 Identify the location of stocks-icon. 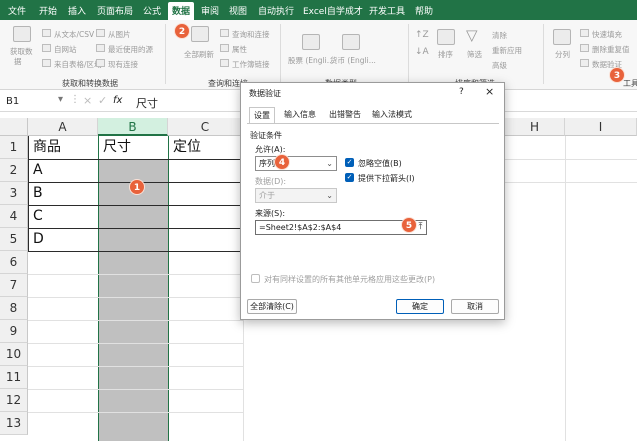
(311, 42).